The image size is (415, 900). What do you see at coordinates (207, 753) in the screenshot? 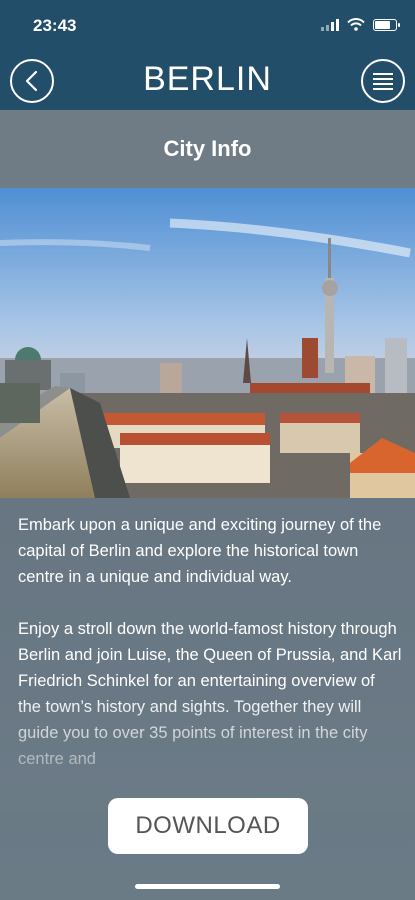
I see `text-fade-overlay` at bounding box center [207, 753].